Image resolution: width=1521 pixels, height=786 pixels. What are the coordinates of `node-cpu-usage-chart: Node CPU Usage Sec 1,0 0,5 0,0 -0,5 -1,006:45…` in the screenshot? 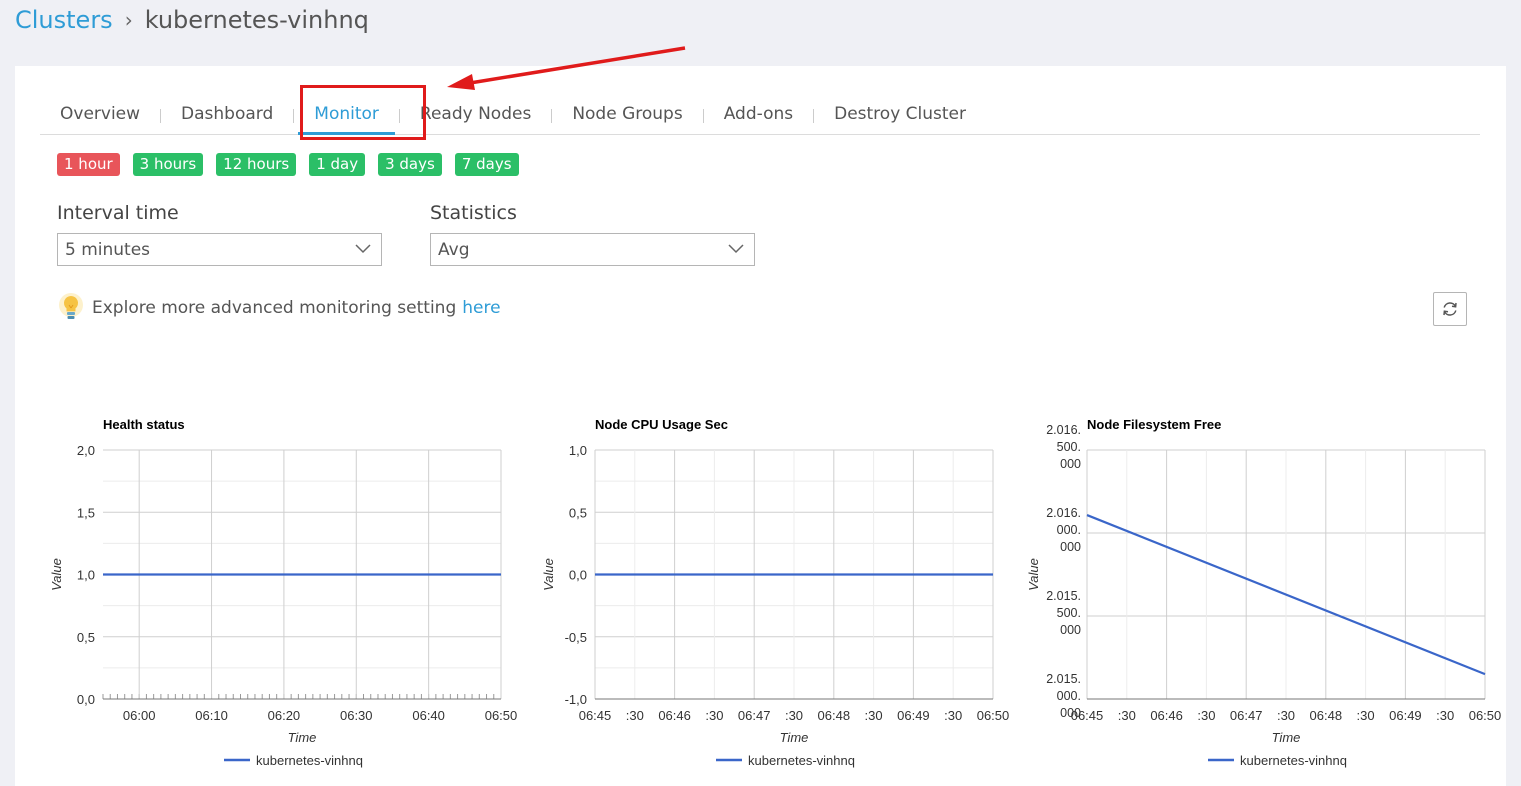 It's located at (775, 592).